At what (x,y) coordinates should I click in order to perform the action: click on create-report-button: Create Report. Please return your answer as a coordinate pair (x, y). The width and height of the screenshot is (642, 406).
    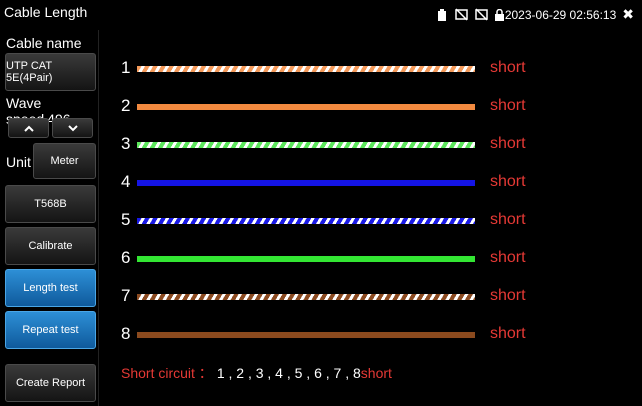
    Looking at the image, I should click on (50, 383).